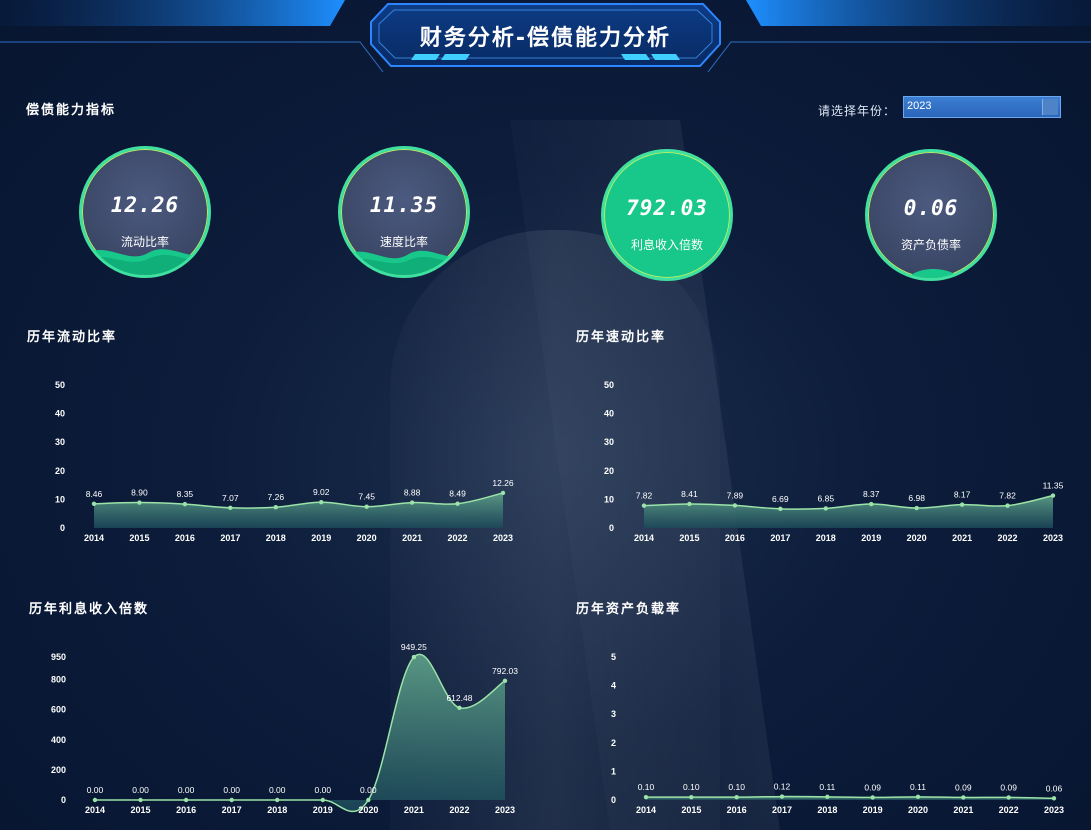 This screenshot has width=1091, height=830. Describe the element at coordinates (827, 810) in the screenshot. I see `debt-ratio-xtick: 2018` at that location.